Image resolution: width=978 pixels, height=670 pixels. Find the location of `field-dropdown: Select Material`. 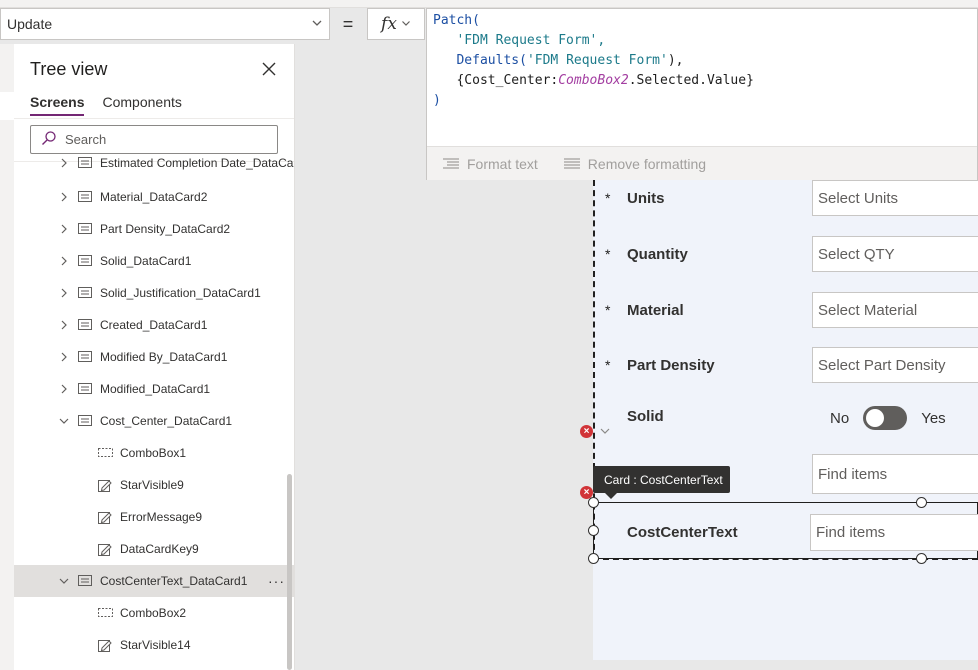

field-dropdown: Select Material is located at coordinates (895, 310).